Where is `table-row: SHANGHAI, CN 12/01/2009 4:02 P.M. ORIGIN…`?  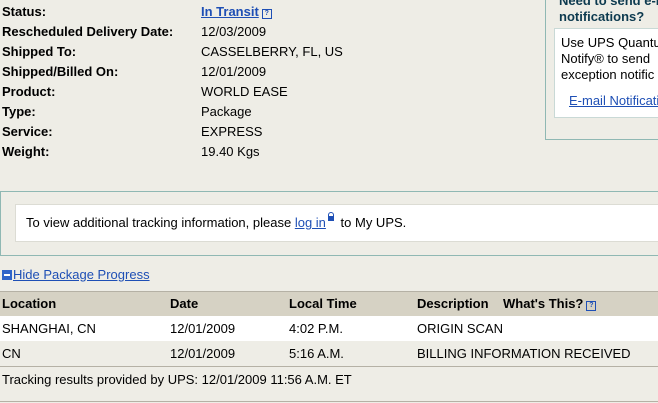
table-row: SHANGHAI, CN 12/01/2009 4:02 P.M. ORIGIN… is located at coordinates (329, 328).